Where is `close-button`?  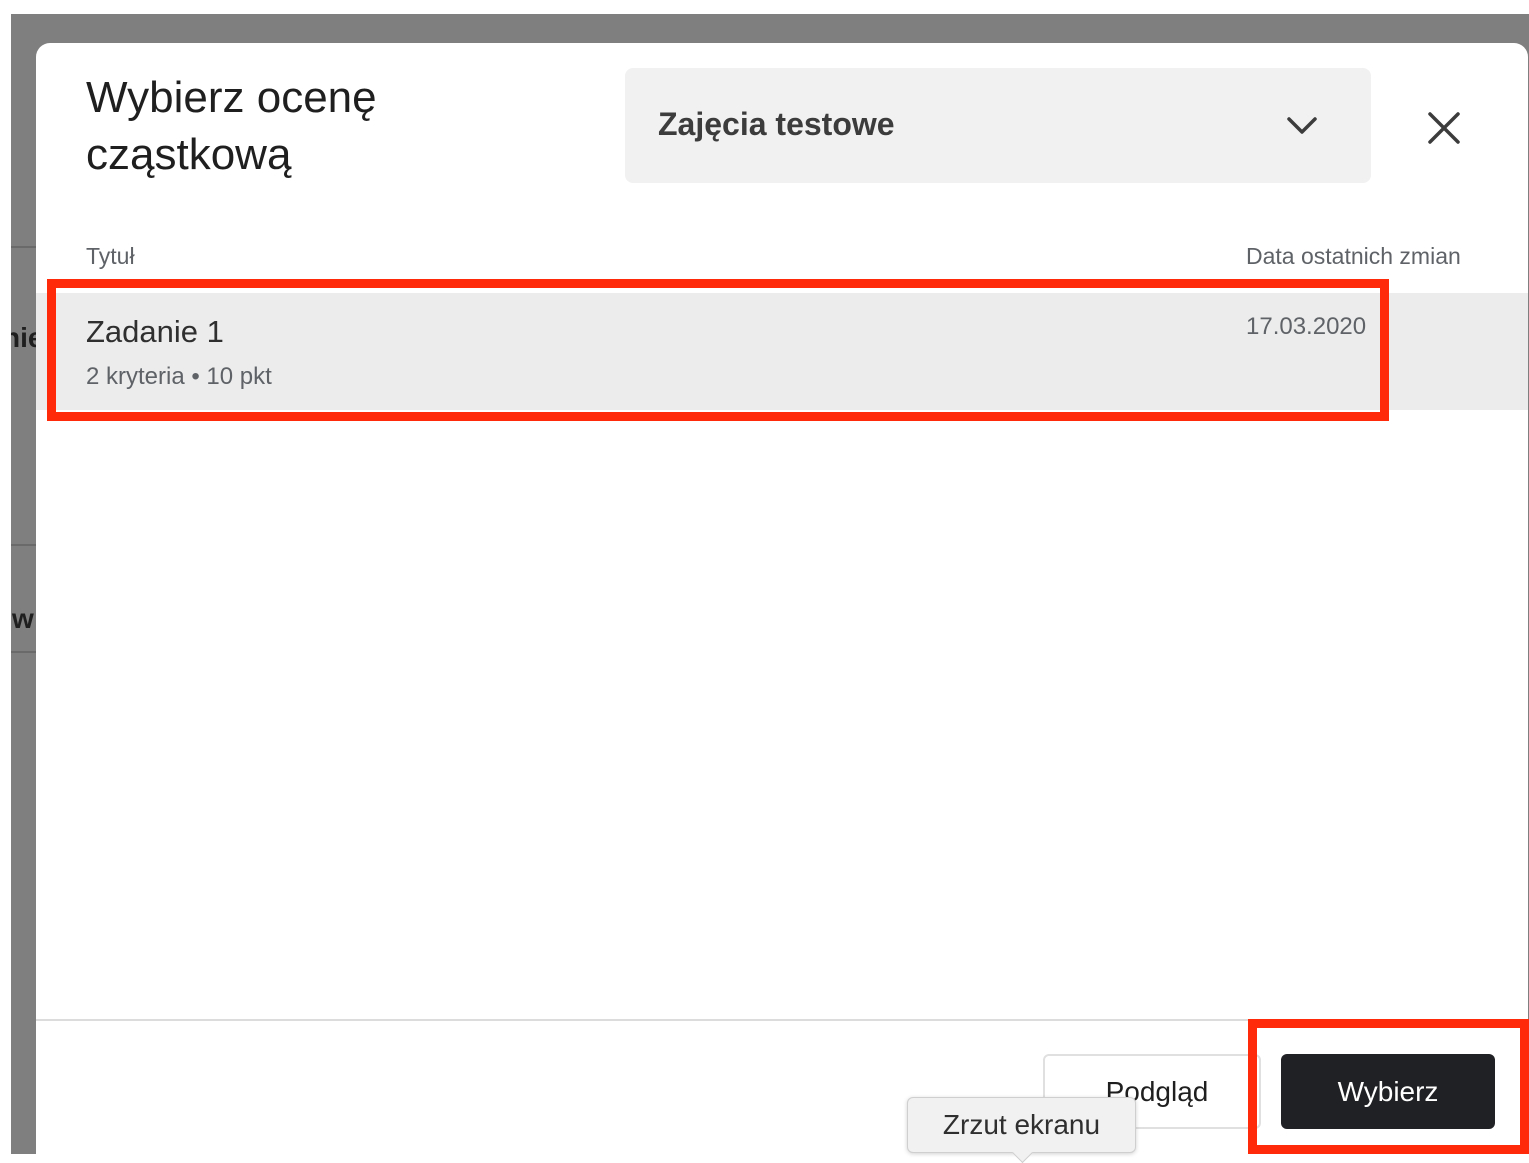
close-button is located at coordinates (1444, 128).